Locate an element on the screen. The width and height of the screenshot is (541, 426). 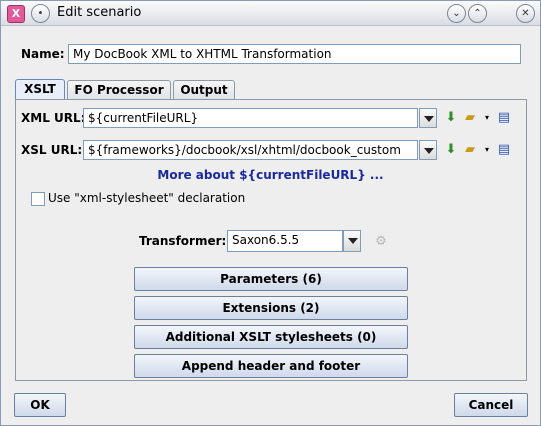
window-title: Edit scenario is located at coordinates (99, 12).